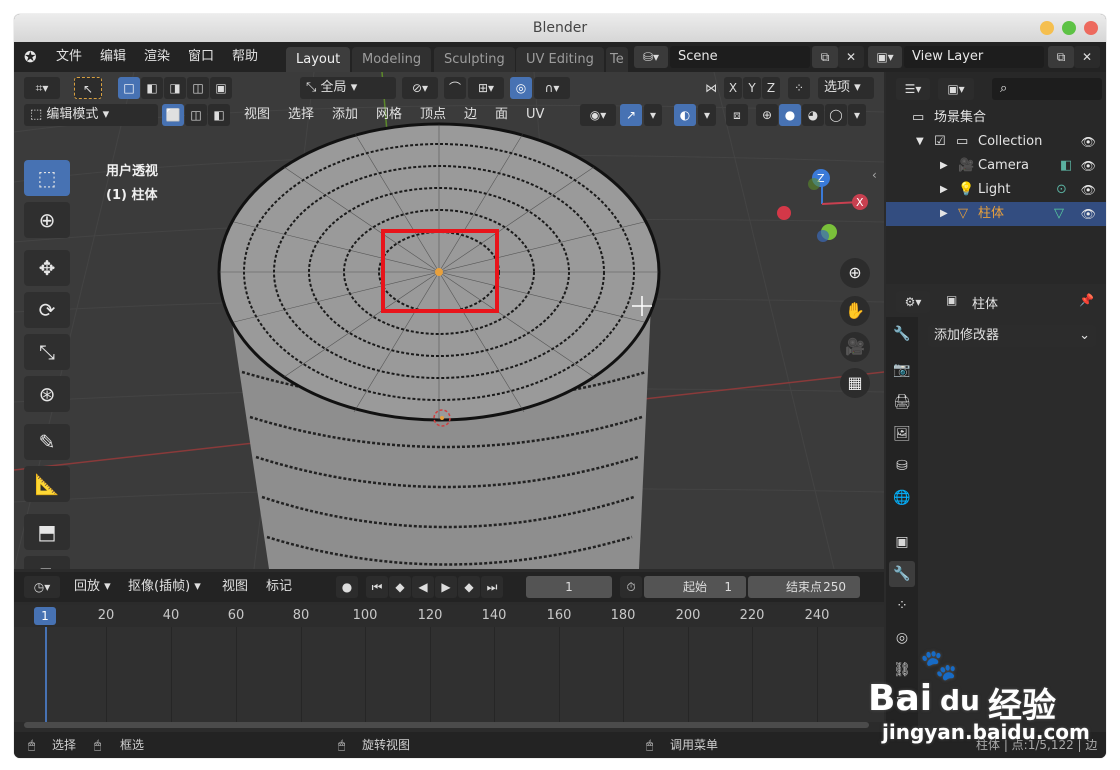  Describe the element at coordinates (804, 587) in the screenshot. I see `end-frame-field: 结束点 250` at that location.